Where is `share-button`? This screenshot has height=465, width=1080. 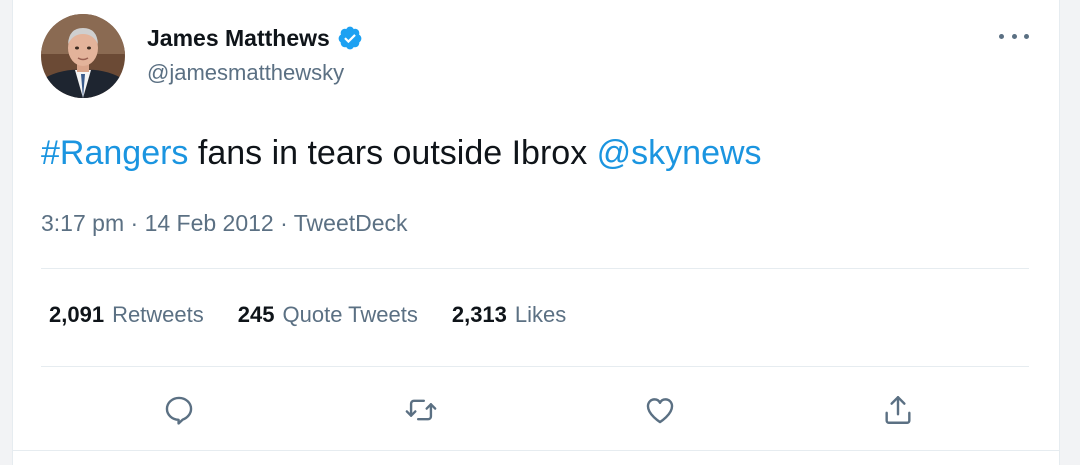
share-button is located at coordinates (898, 410).